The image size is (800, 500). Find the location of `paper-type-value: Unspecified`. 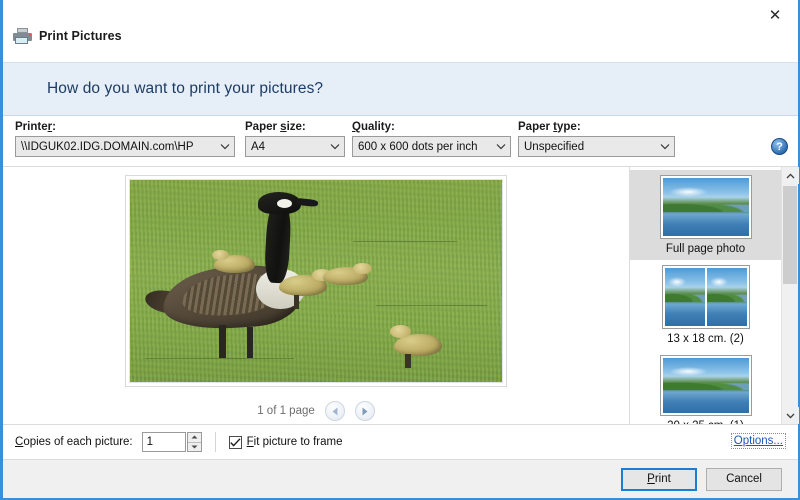

paper-type-value: Unspecified is located at coordinates (554, 146).